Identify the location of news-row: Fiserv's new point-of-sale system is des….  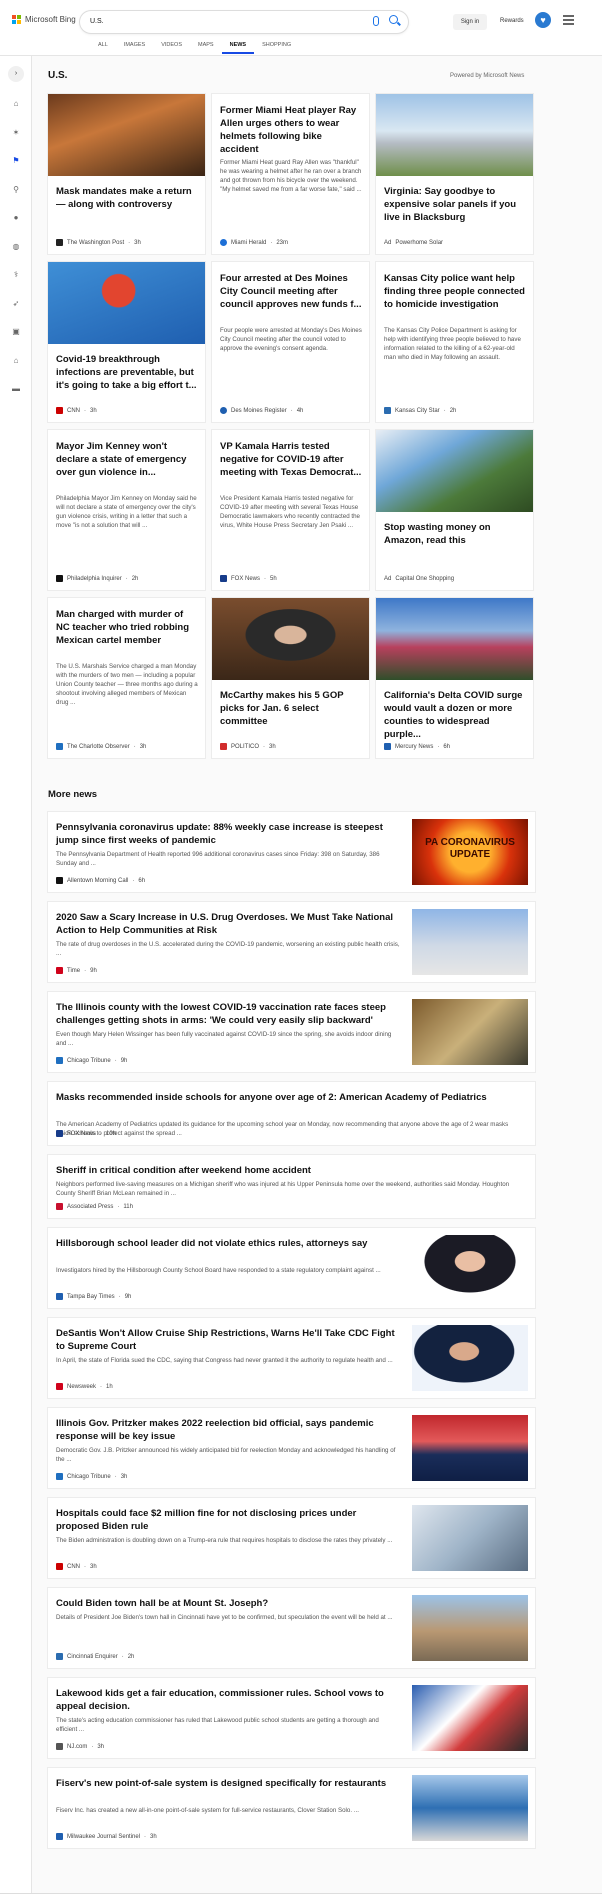
(291, 1808).